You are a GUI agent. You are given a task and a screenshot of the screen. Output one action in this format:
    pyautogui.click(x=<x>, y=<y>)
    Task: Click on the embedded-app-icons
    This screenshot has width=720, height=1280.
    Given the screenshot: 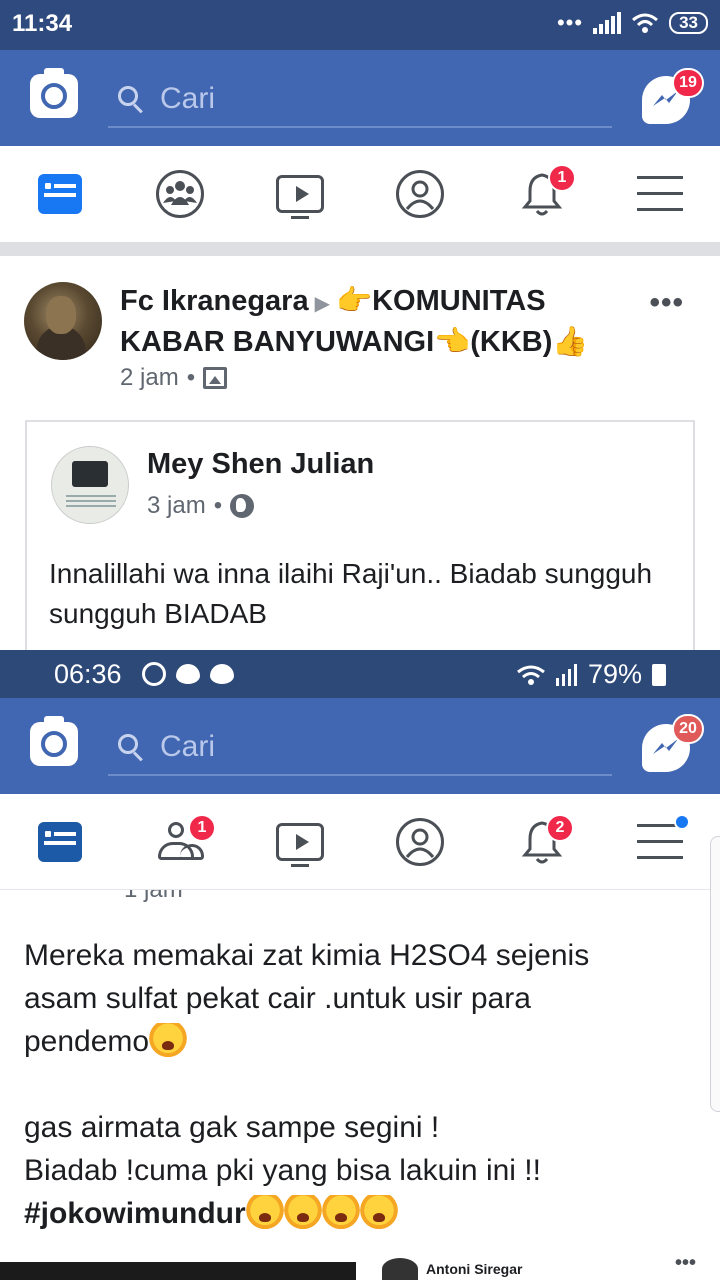 What is the action you would take?
    pyautogui.click(x=188, y=674)
    